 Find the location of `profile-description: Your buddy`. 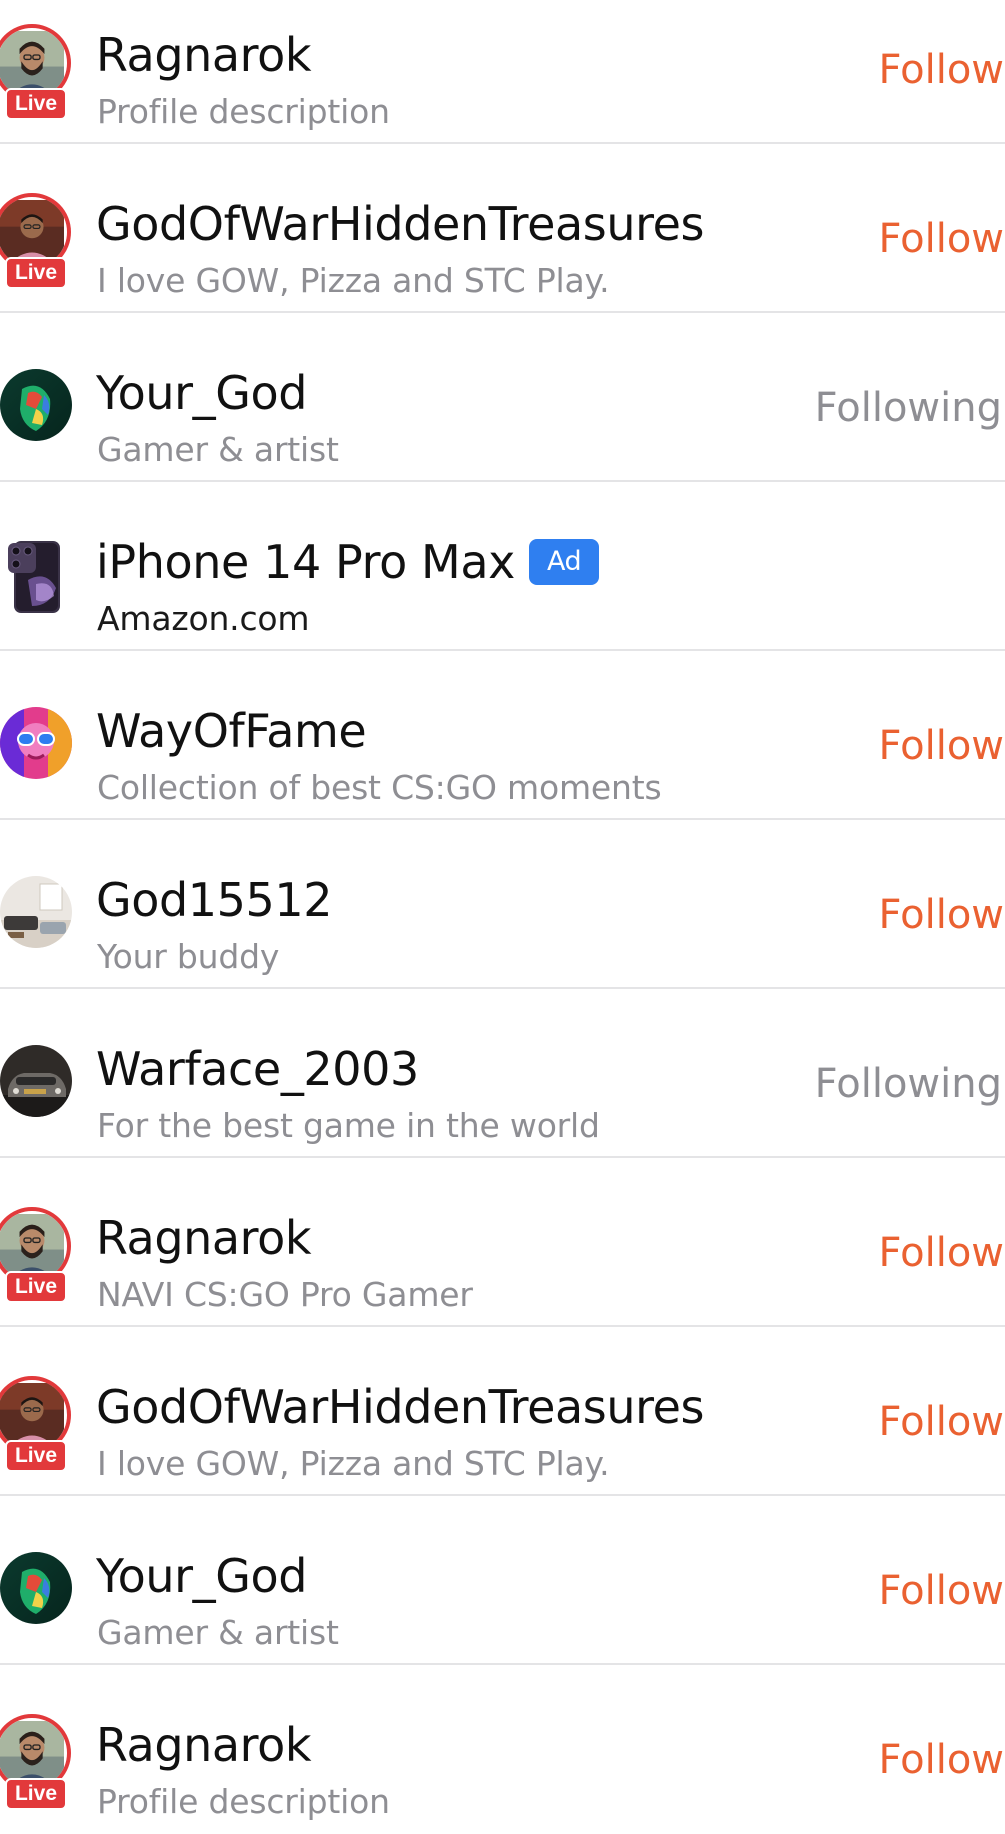

profile-description: Your buddy is located at coordinates (188, 956).